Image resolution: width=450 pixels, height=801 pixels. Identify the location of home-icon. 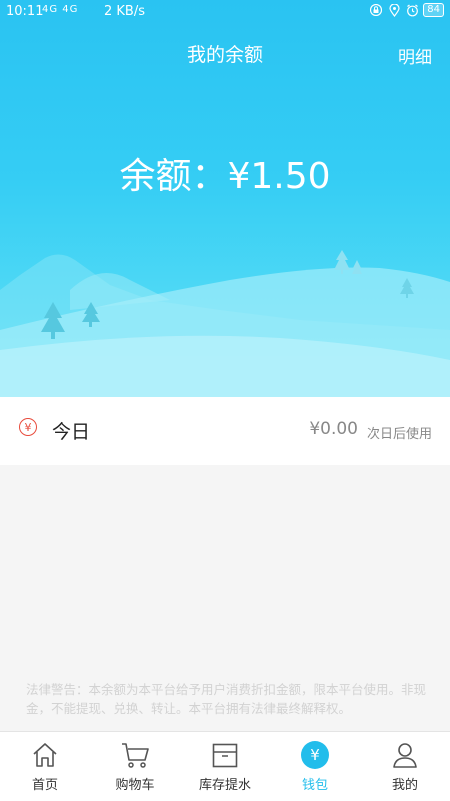
(45, 755).